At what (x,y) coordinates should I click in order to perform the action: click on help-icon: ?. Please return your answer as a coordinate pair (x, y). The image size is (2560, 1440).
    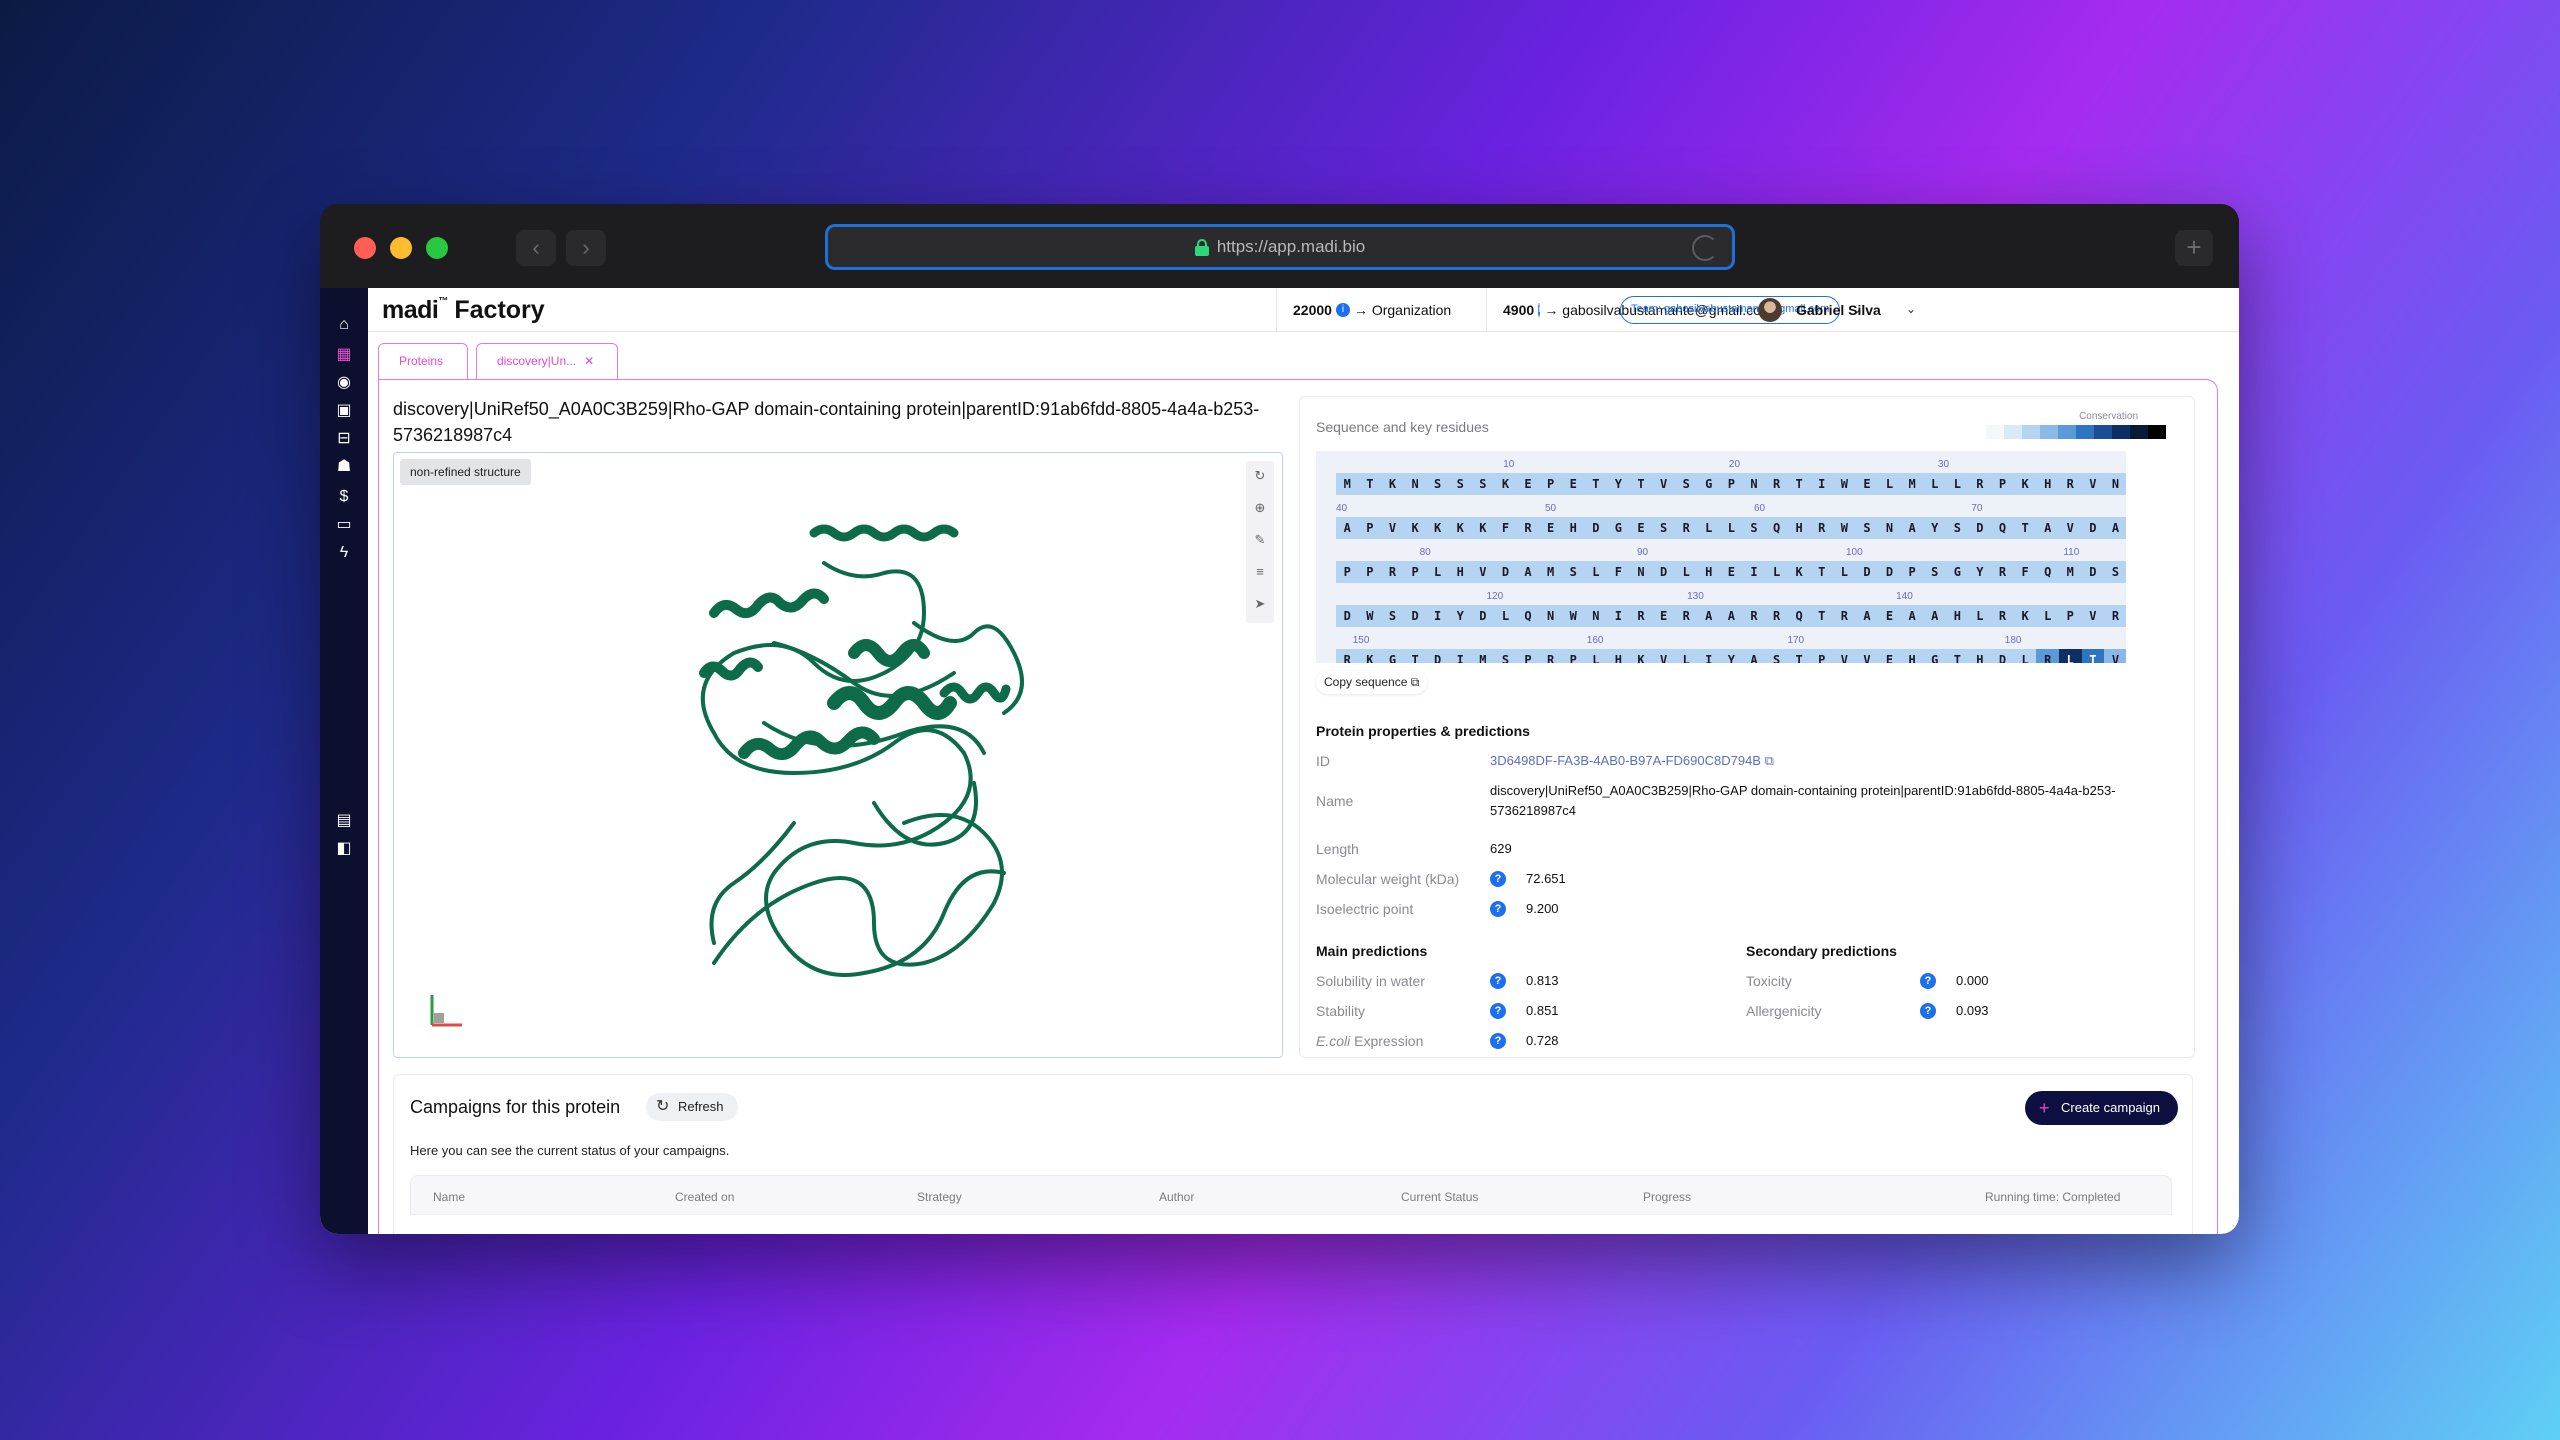
    Looking at the image, I should click on (1928, 981).